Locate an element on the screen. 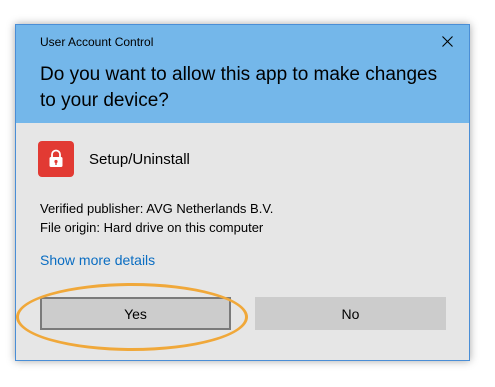  show-more-details-link: Show more details is located at coordinates (97, 260).